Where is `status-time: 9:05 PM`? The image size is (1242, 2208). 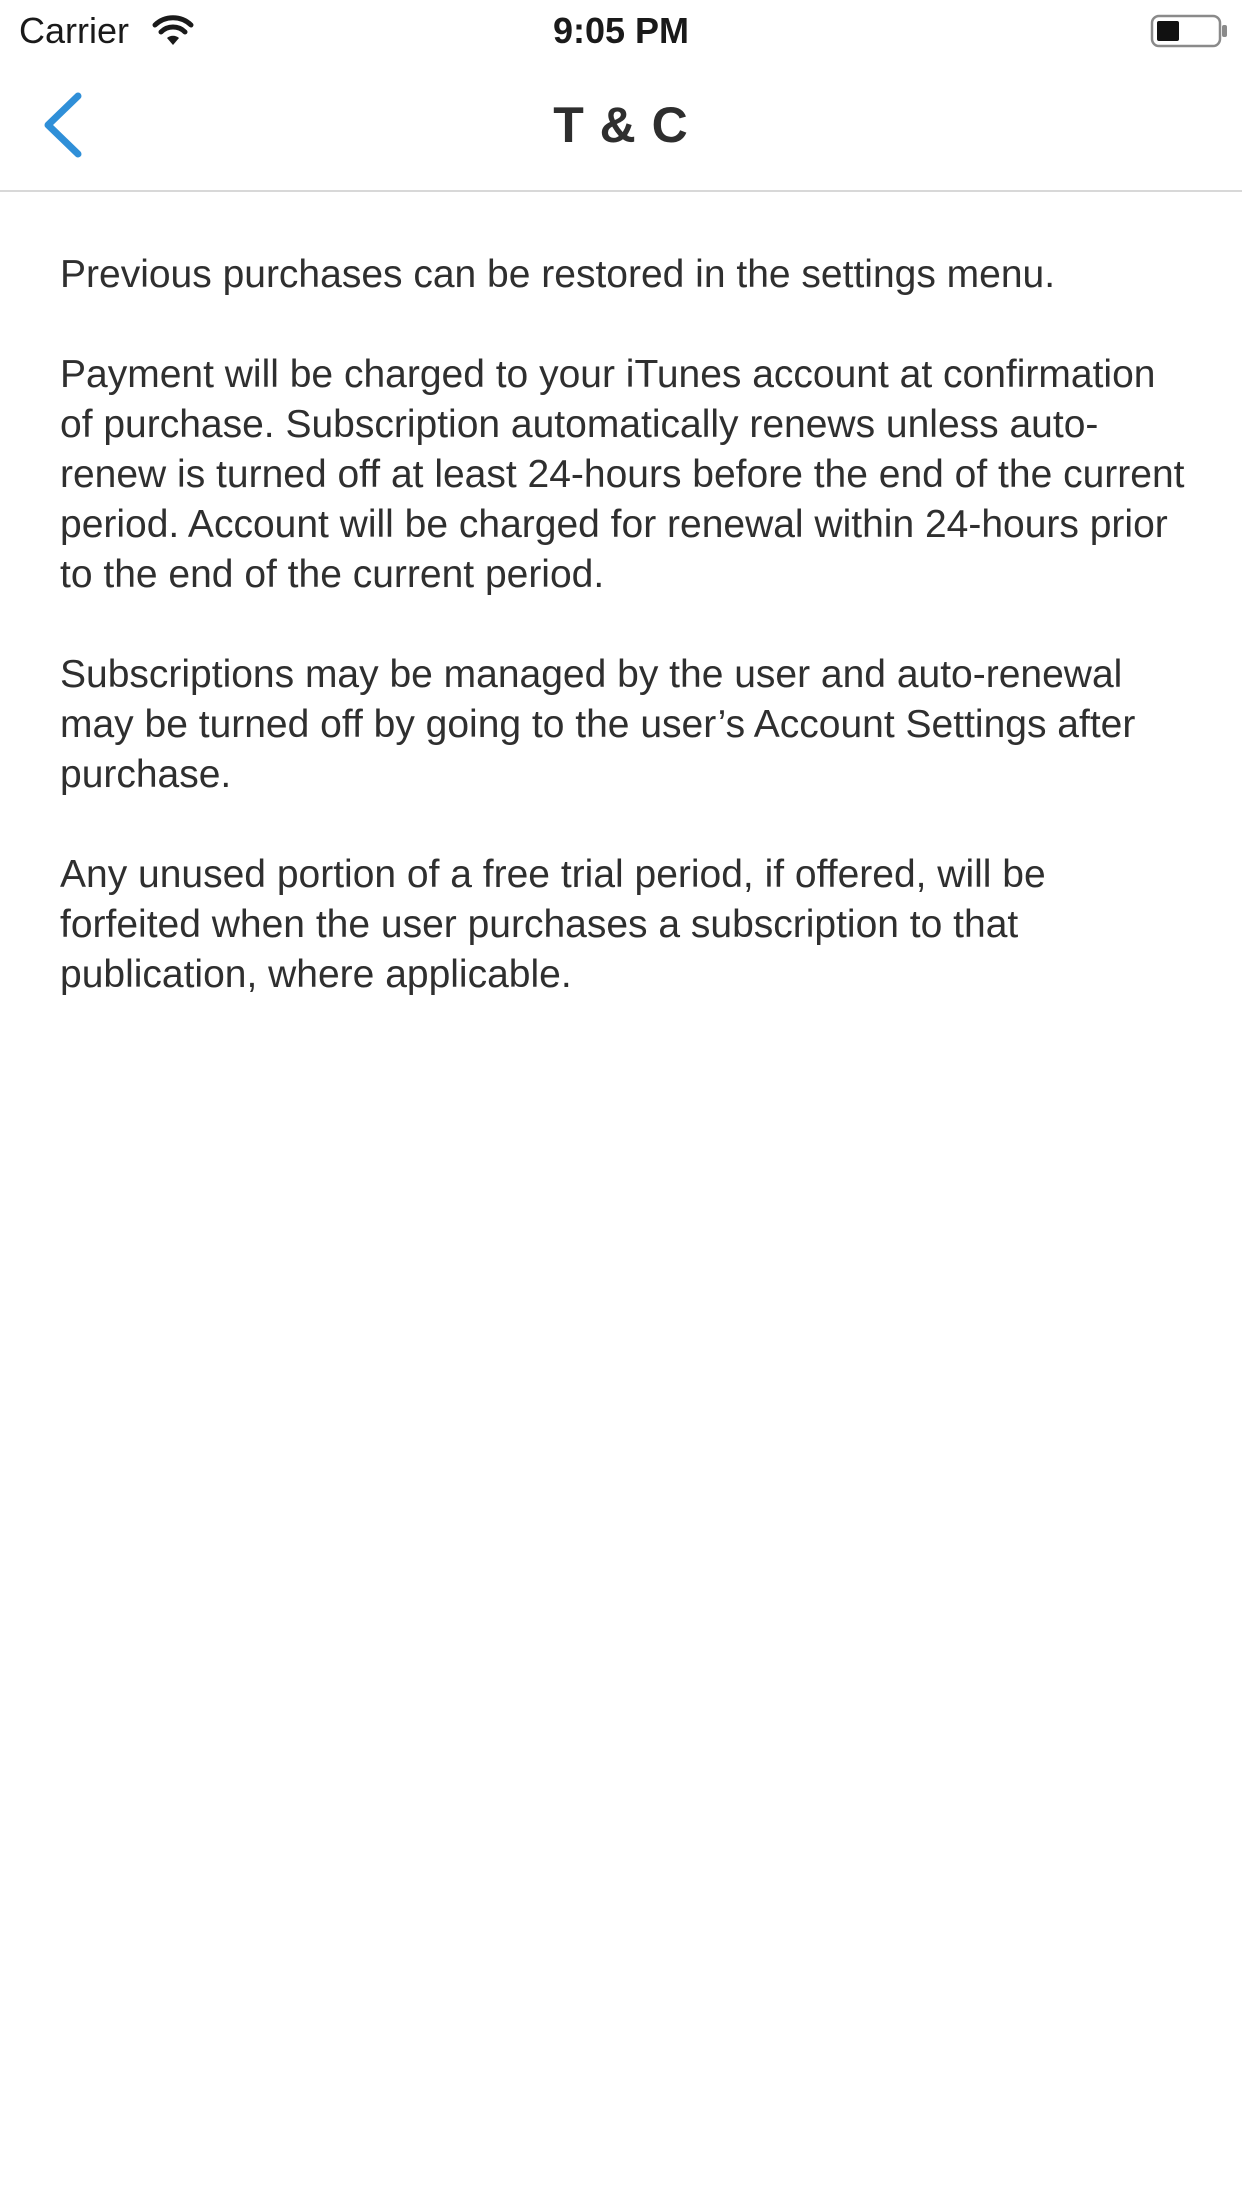
status-time: 9:05 PM is located at coordinates (621, 30).